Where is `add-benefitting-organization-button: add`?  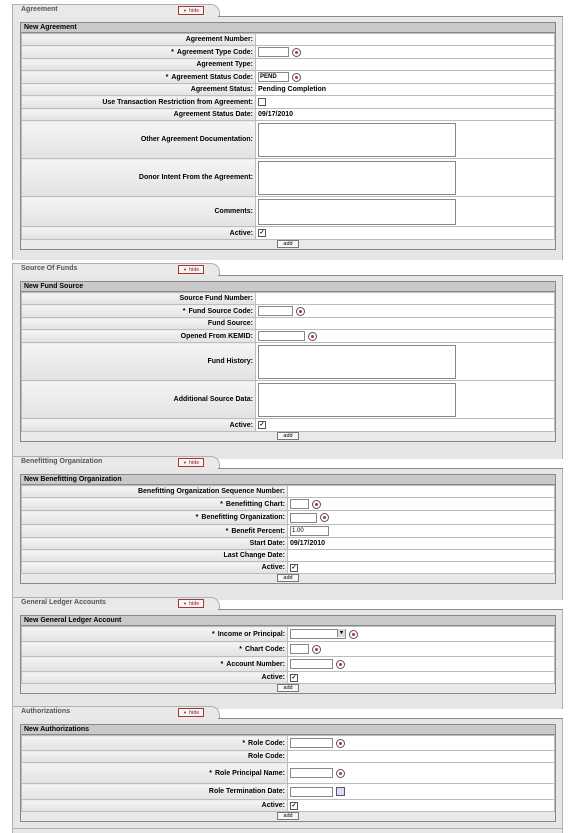 add-benefitting-organization-button: add is located at coordinates (288, 578).